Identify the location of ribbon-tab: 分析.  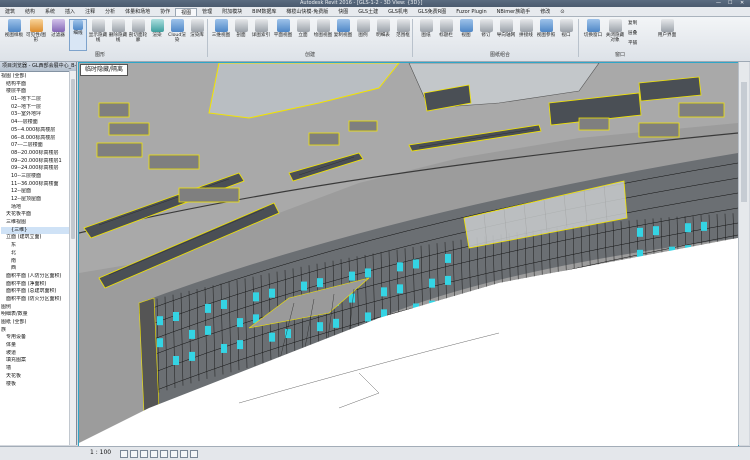
(110, 11).